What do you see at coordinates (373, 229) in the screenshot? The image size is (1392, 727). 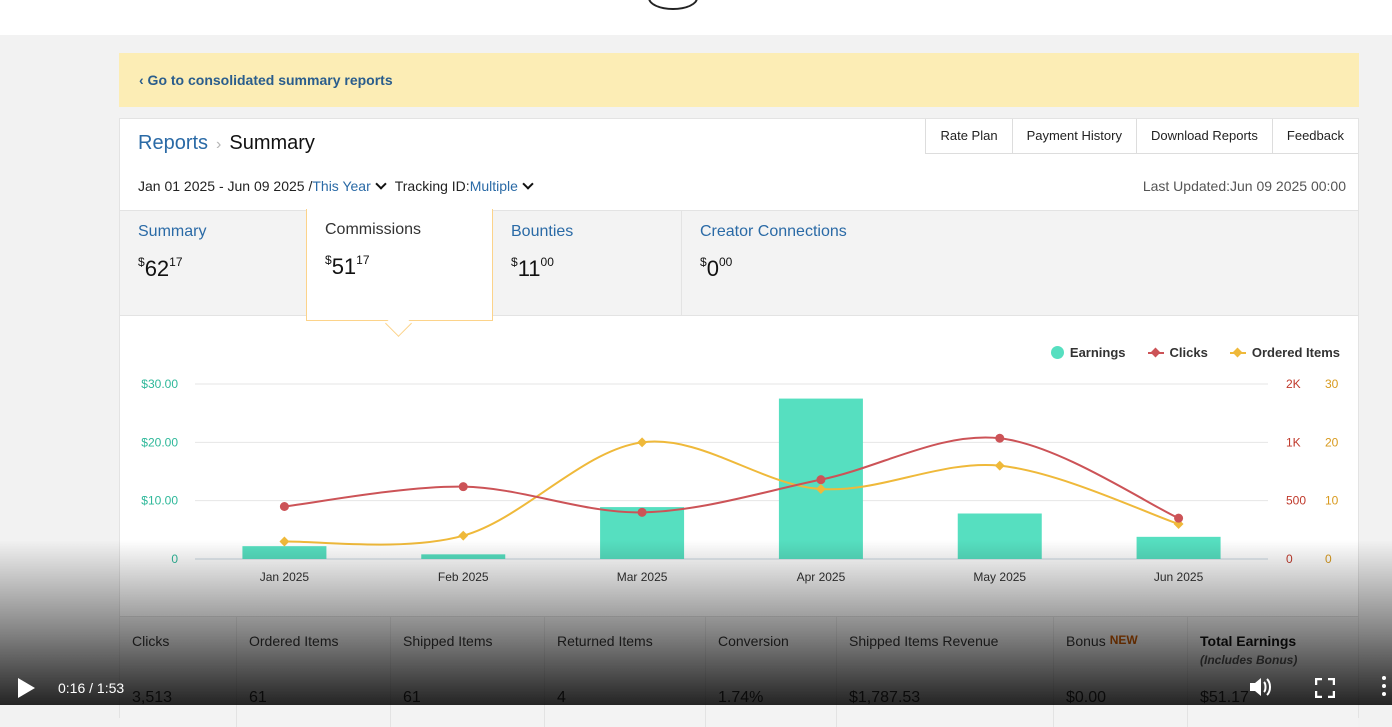 I see `tab-label: Commissions` at bounding box center [373, 229].